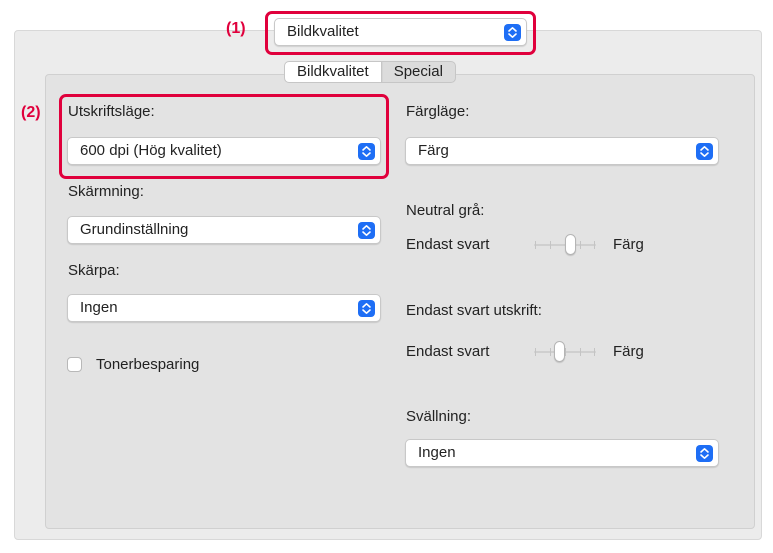 This screenshot has height=553, width=773. Describe the element at coordinates (106, 191) in the screenshot. I see `screening-label: Skärmning:` at that location.